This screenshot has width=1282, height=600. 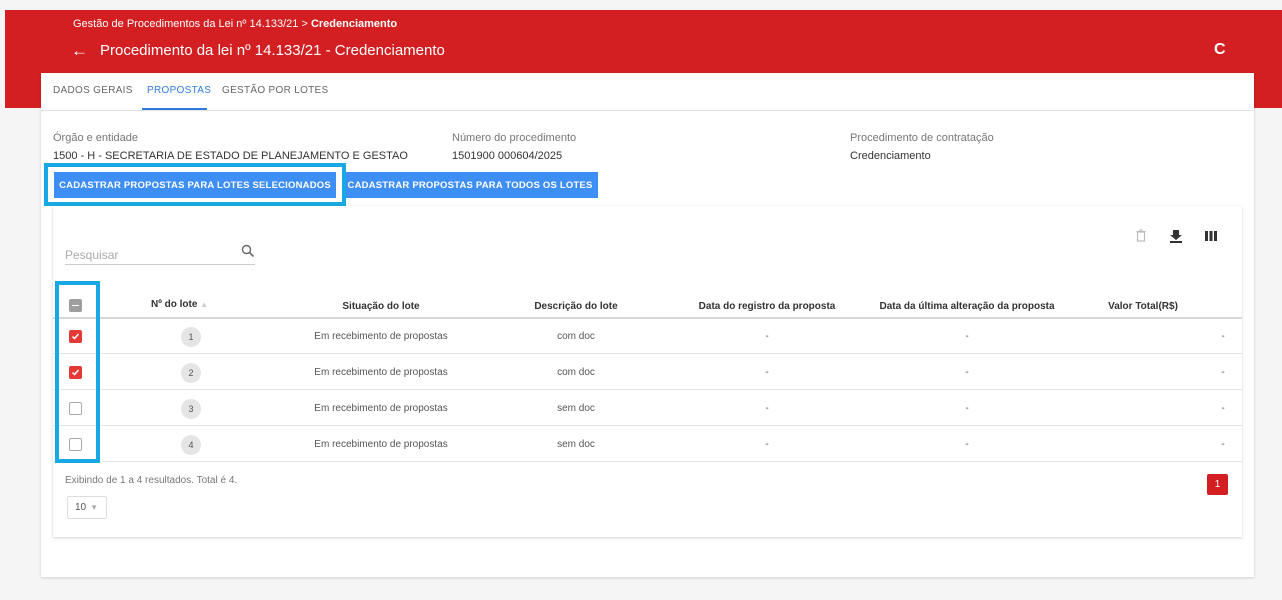 I want to click on trash-icon, so click(x=1141, y=236).